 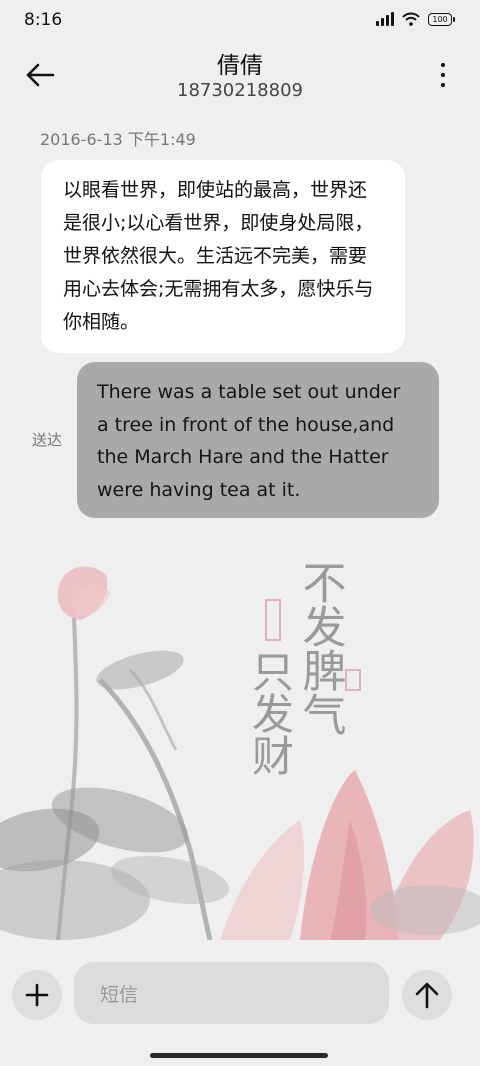 I want to click on arrow-up-icon, so click(x=427, y=995).